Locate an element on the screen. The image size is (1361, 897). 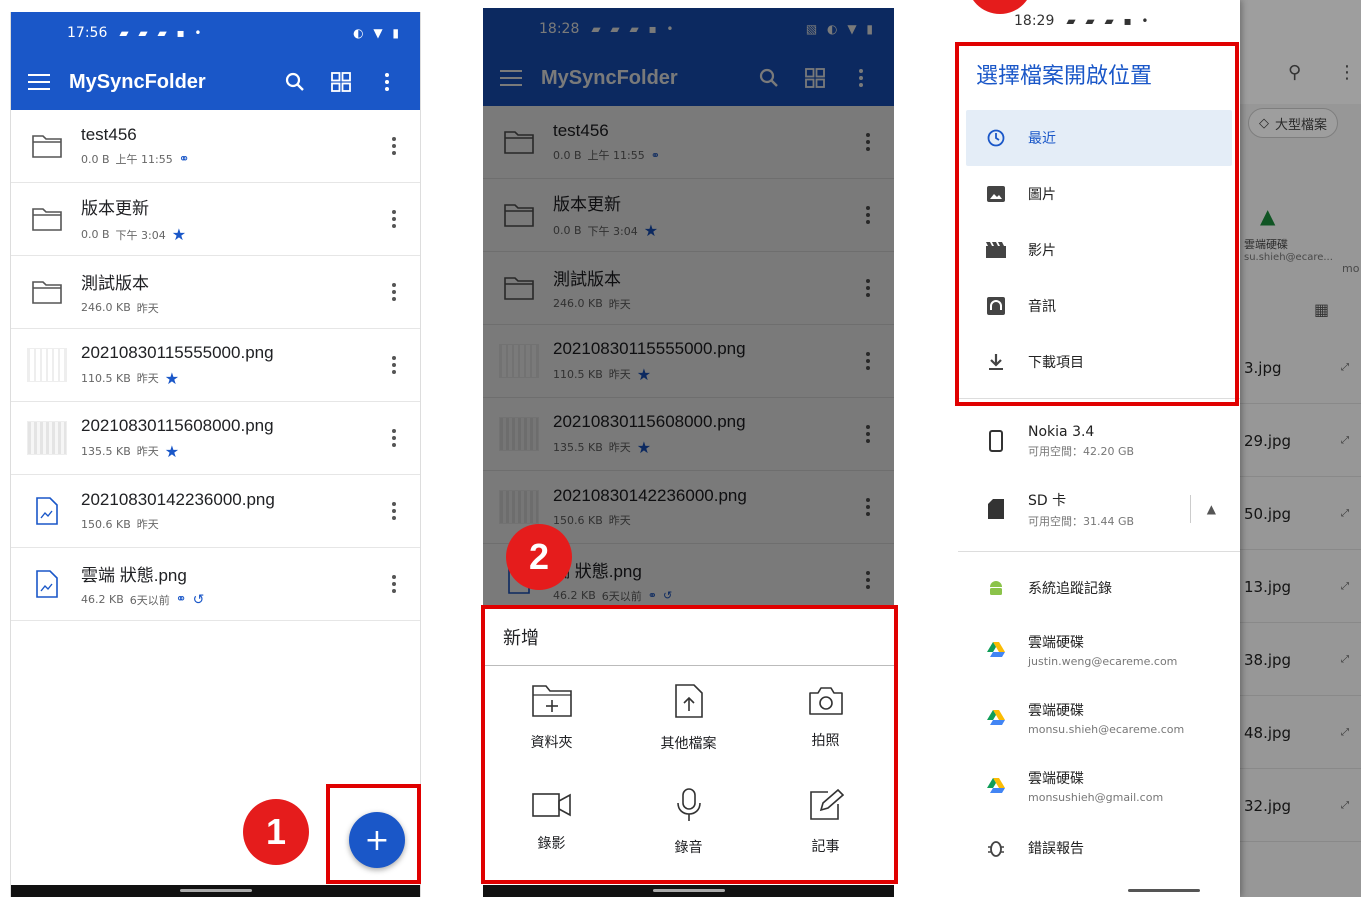
drawer-item-sd-card: SD 卡可用空間：31.44 GB ▲ is located at coordinates (1099, 509).